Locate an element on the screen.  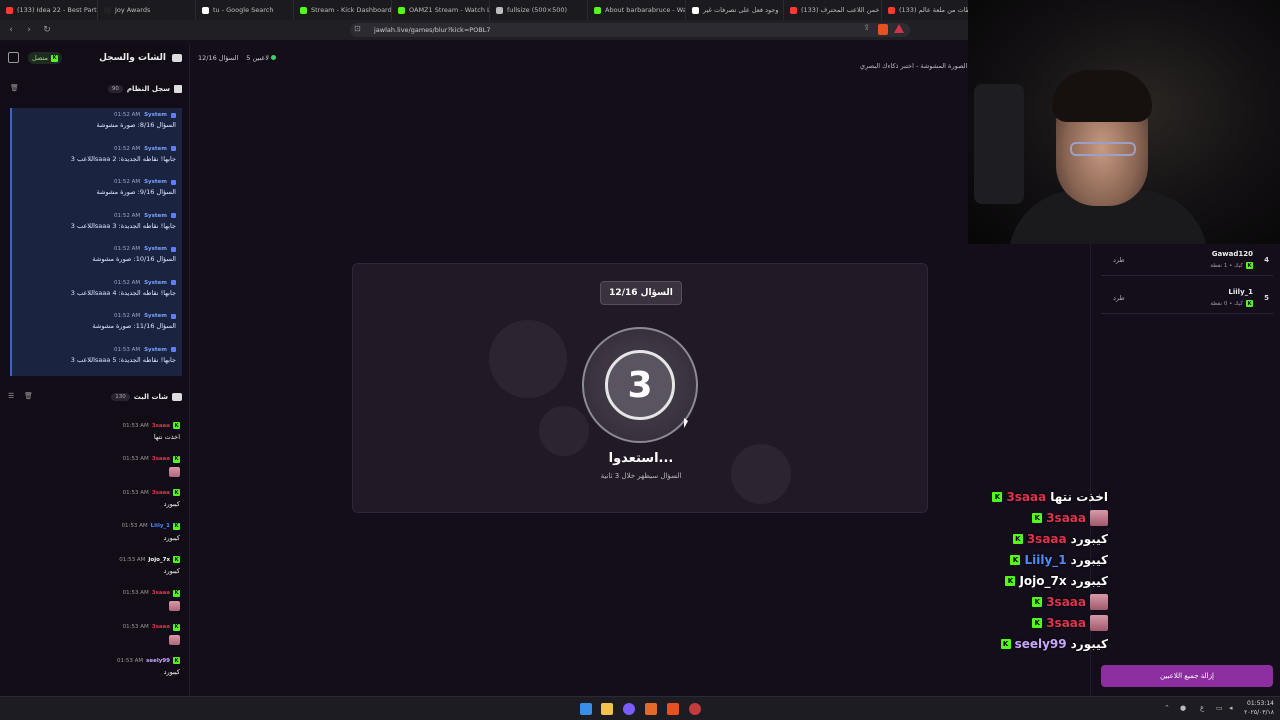
tab-label: وجود فعل على تصرفات غير is located at coordinates (741, 10).